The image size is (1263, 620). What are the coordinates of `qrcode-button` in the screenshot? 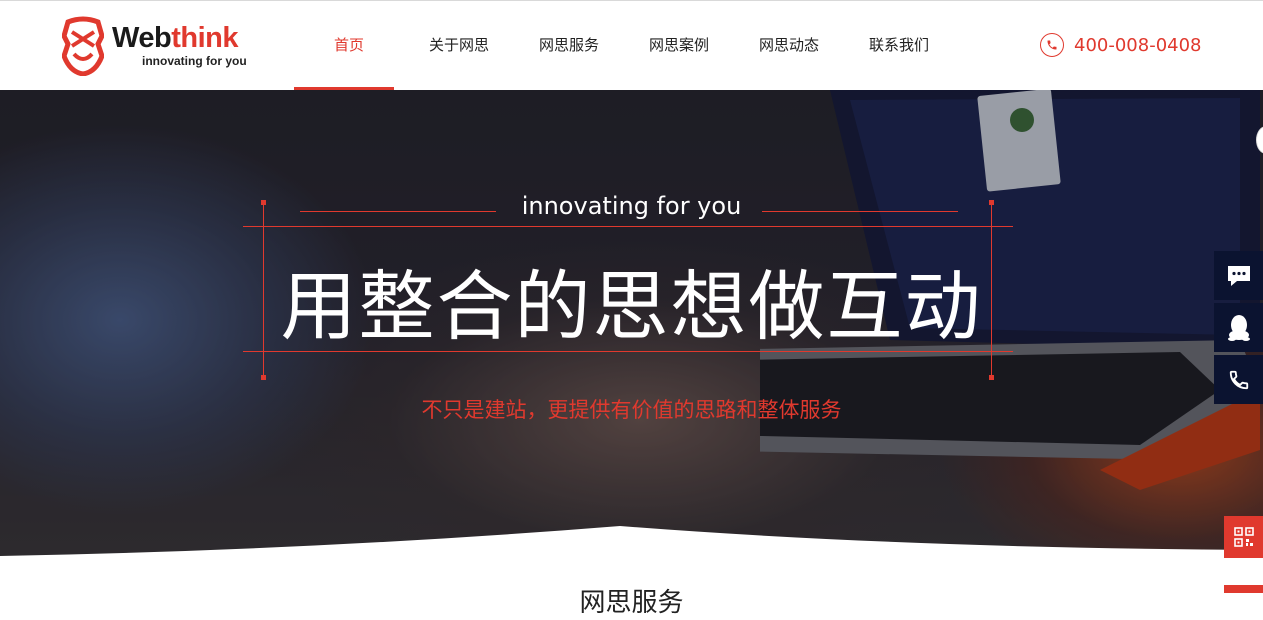 It's located at (1243, 537).